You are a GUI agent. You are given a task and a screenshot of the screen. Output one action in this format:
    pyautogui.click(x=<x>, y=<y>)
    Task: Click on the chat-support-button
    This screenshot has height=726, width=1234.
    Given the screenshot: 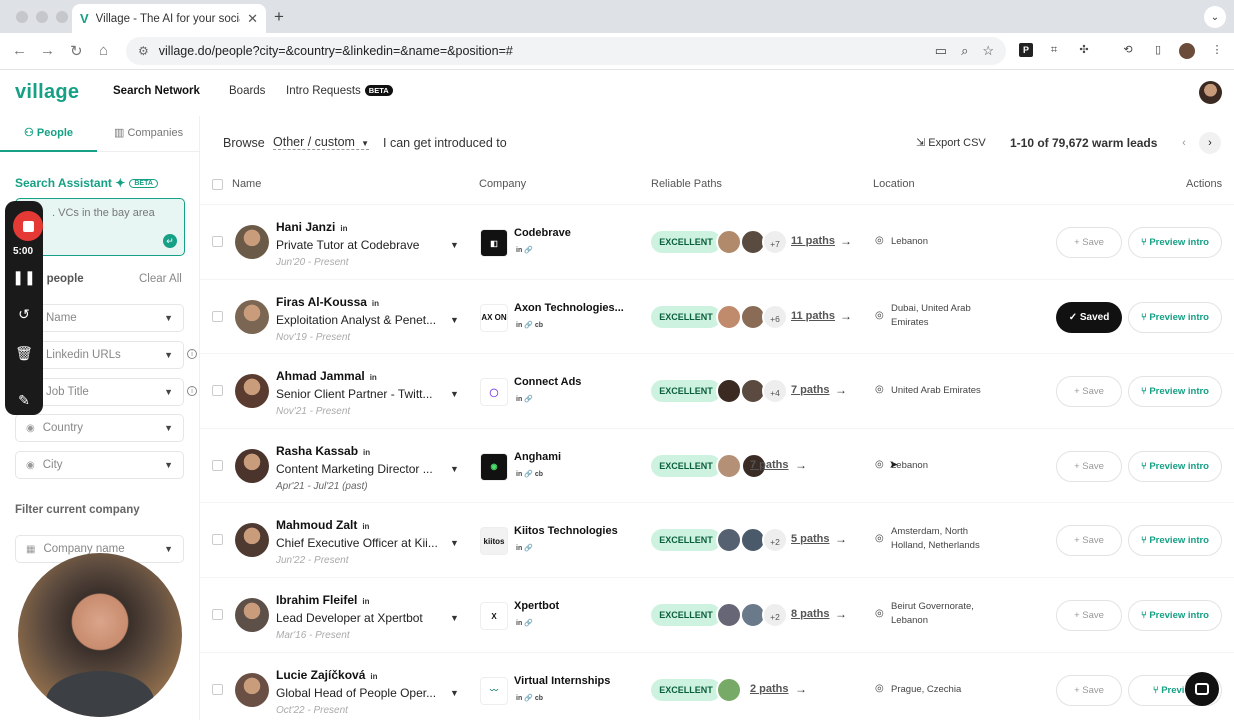 What is the action you would take?
    pyautogui.click(x=1202, y=689)
    